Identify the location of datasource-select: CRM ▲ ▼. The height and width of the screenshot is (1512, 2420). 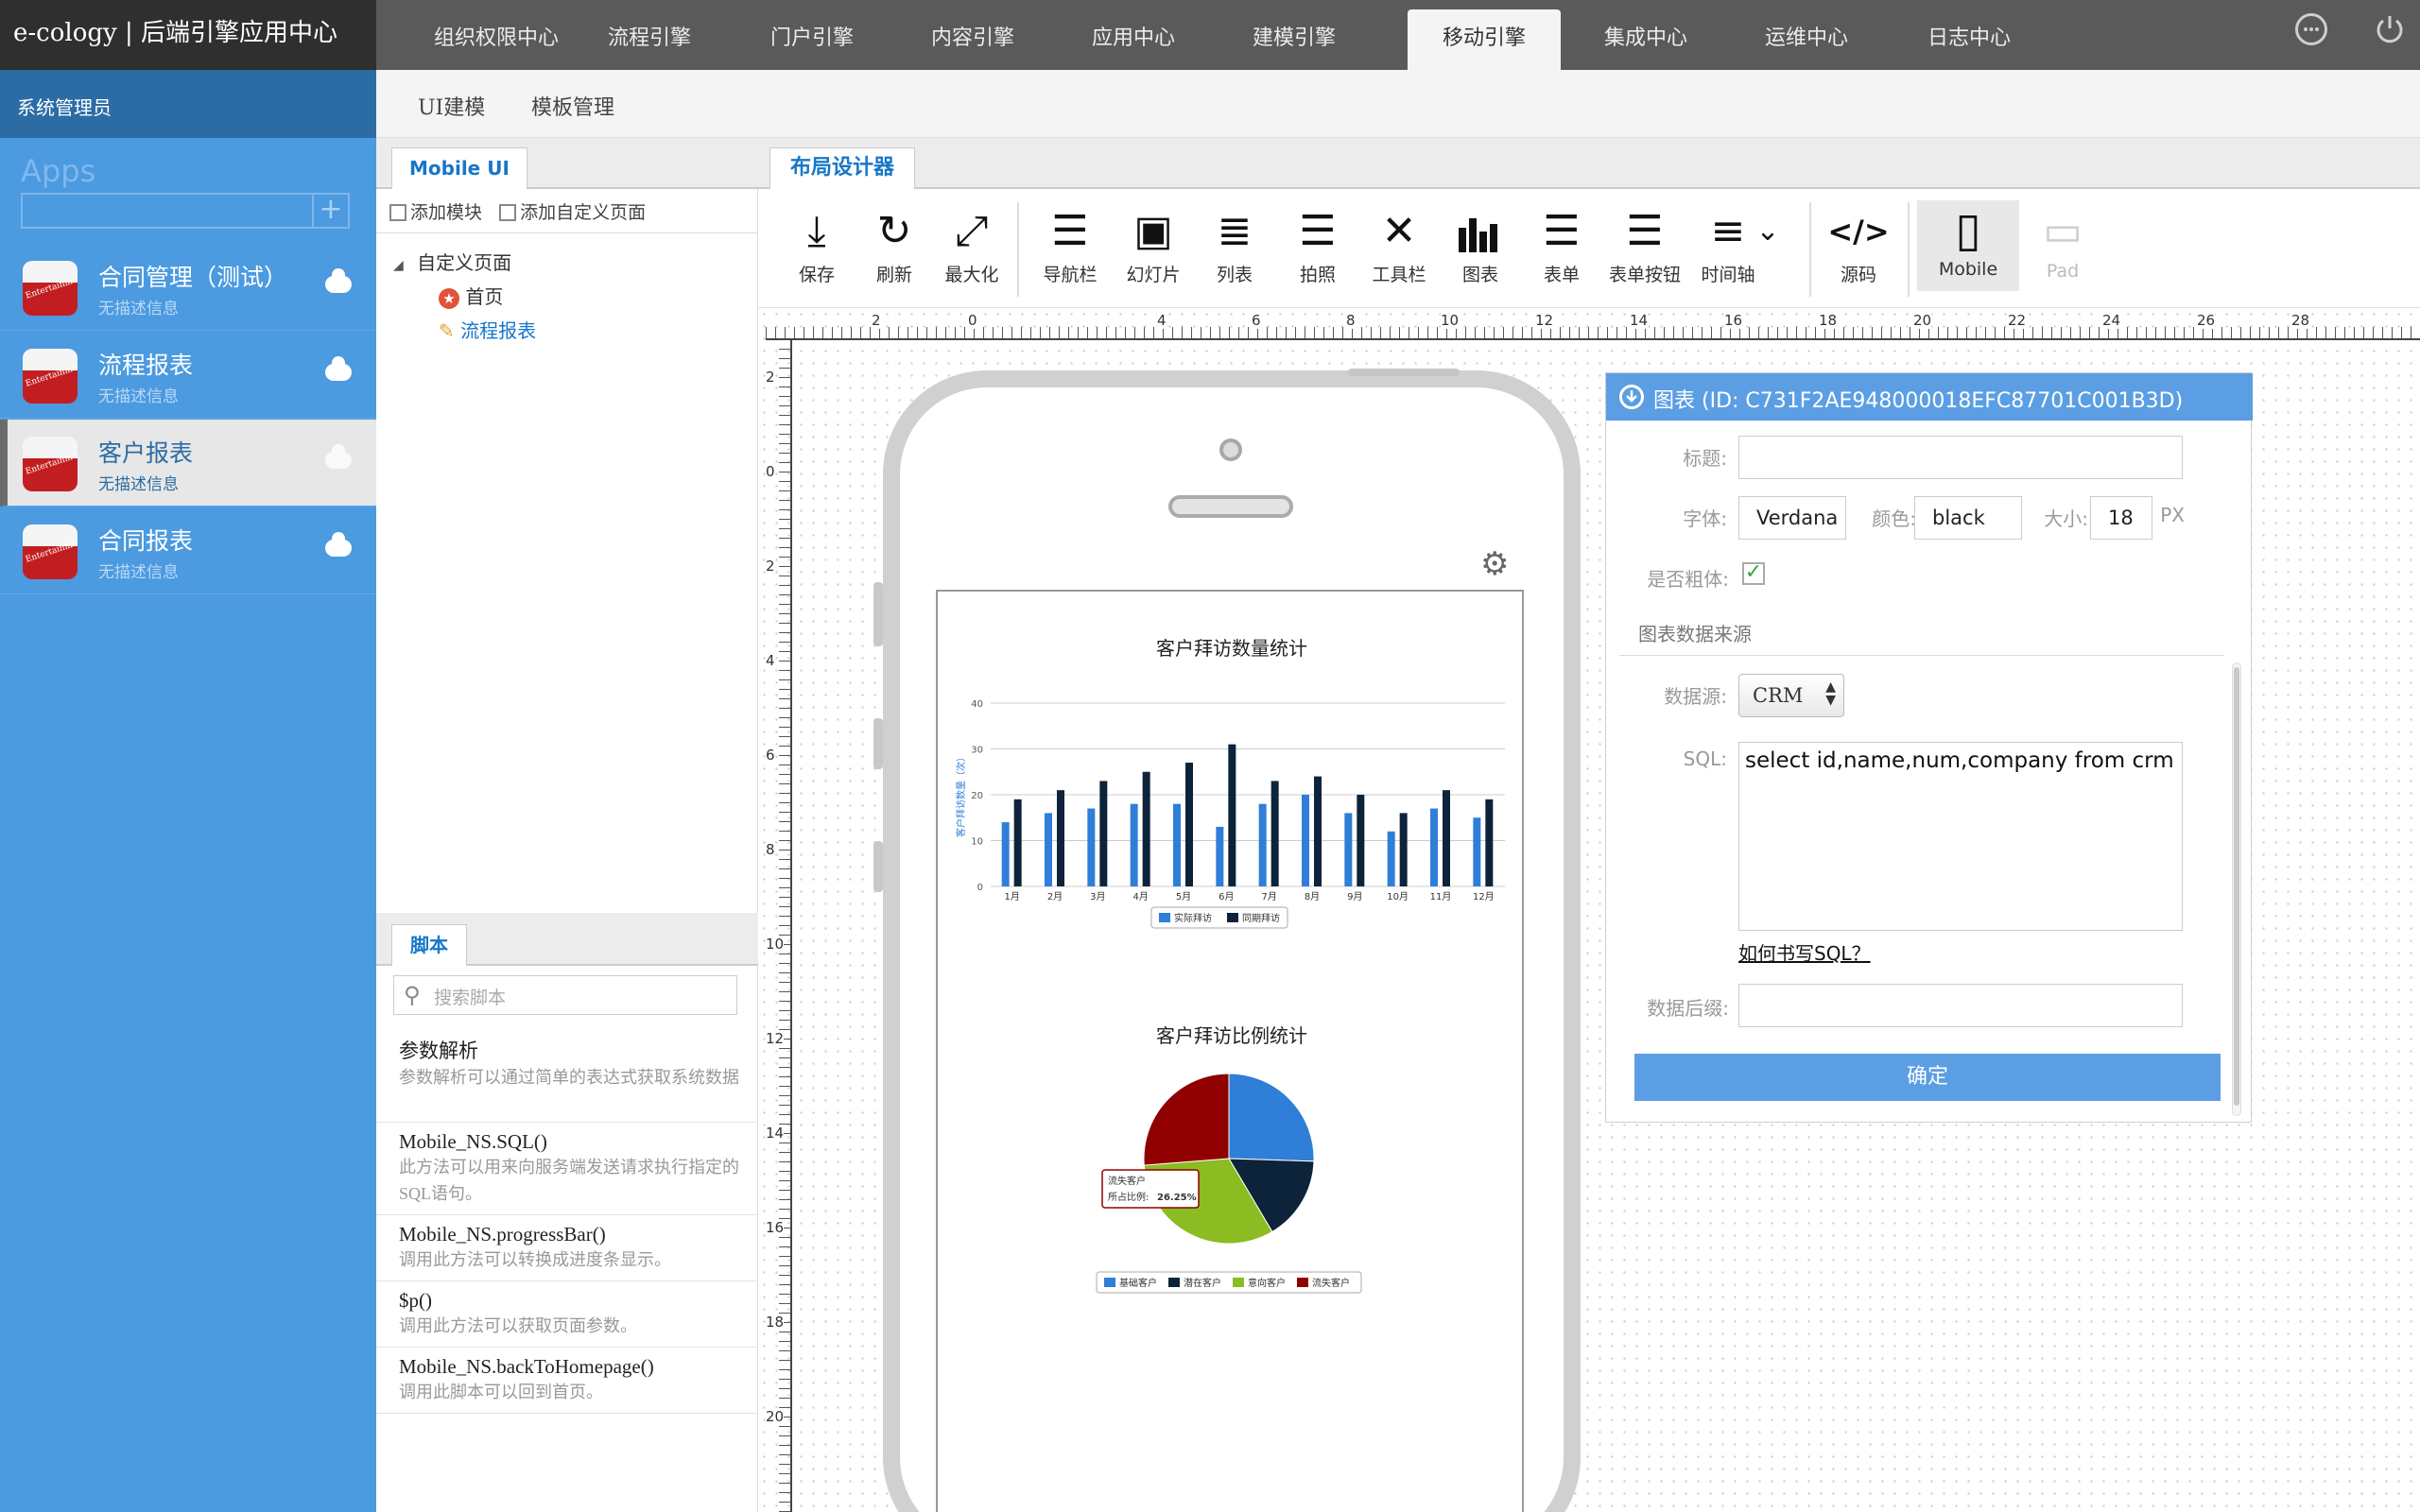
(1791, 695).